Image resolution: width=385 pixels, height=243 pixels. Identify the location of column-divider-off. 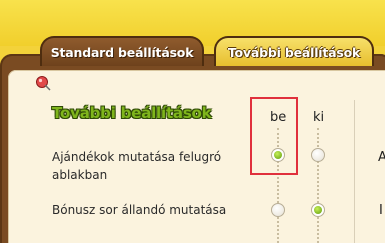
(318, 185).